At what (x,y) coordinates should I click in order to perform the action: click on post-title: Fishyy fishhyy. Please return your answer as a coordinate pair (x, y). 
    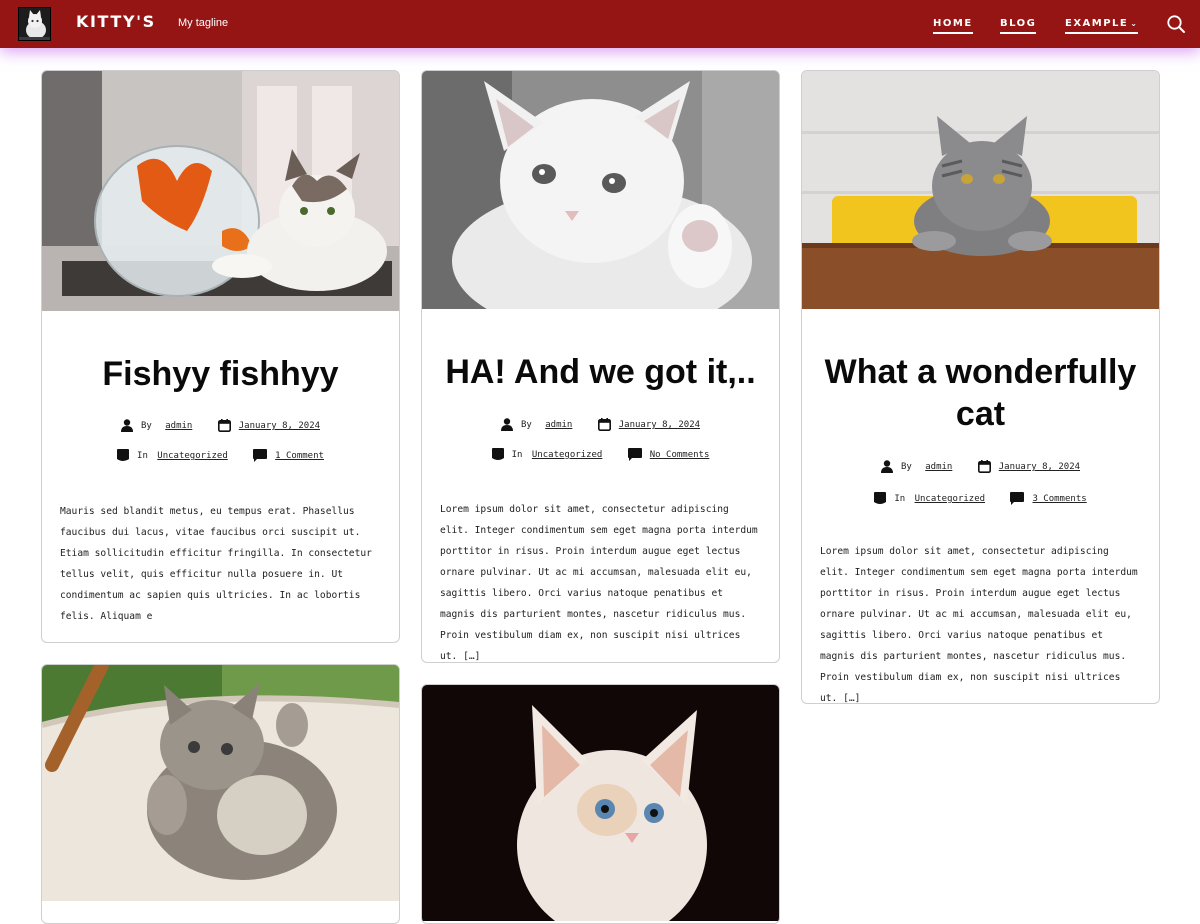
    Looking at the image, I should click on (220, 374).